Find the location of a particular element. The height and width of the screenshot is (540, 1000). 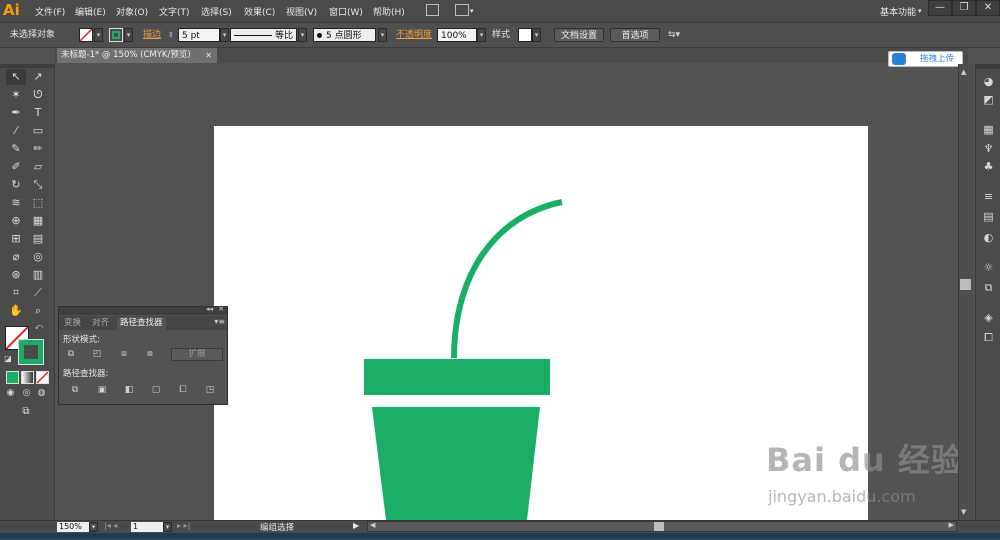

divide-icon: ⧉ is located at coordinates (75, 390).